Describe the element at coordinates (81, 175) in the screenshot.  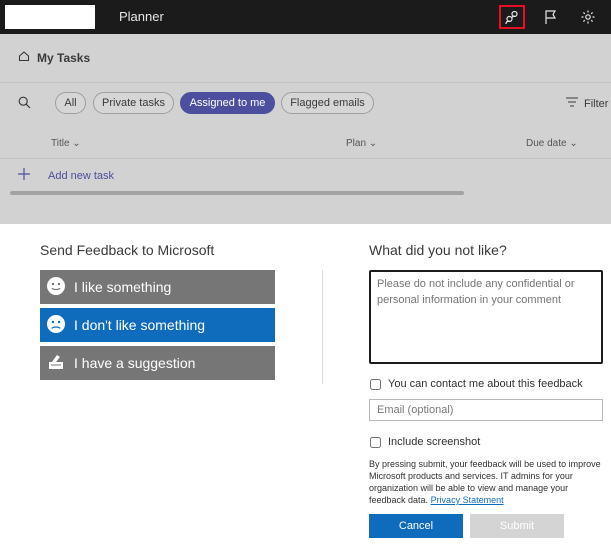
I see `add-task-label: Add new task` at that location.